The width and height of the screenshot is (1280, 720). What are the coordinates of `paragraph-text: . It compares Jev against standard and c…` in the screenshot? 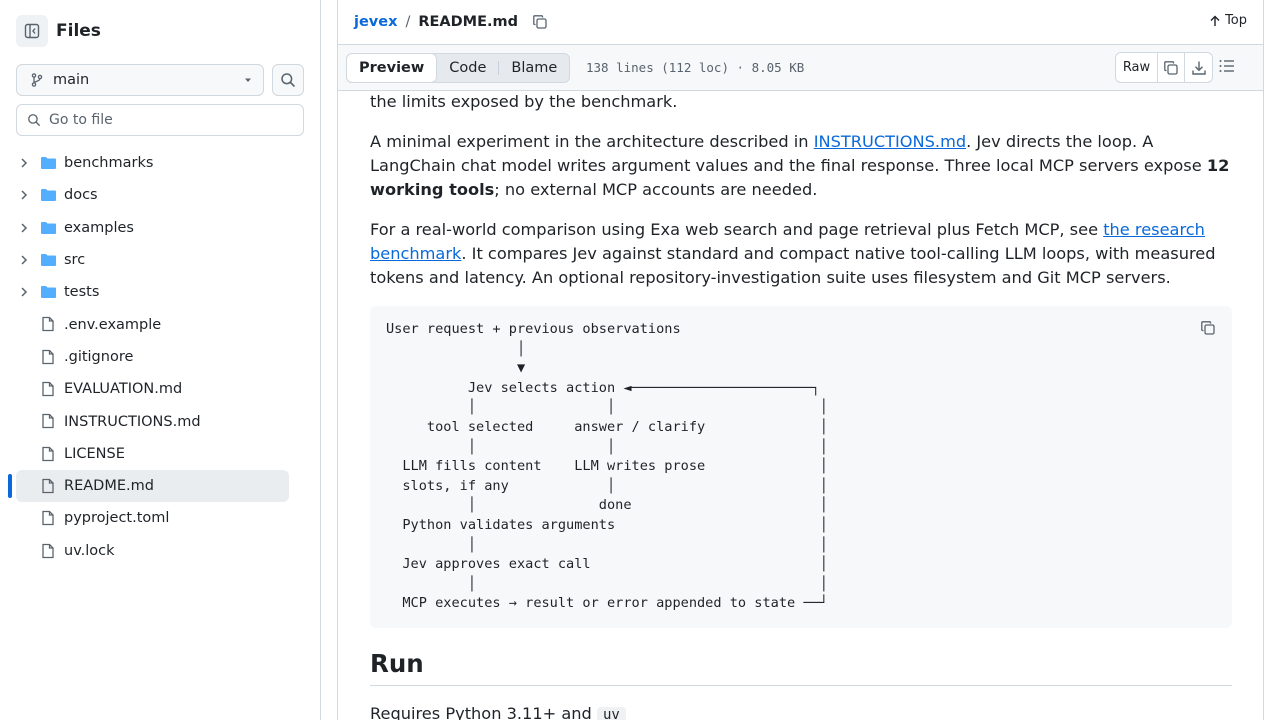 It's located at (793, 265).